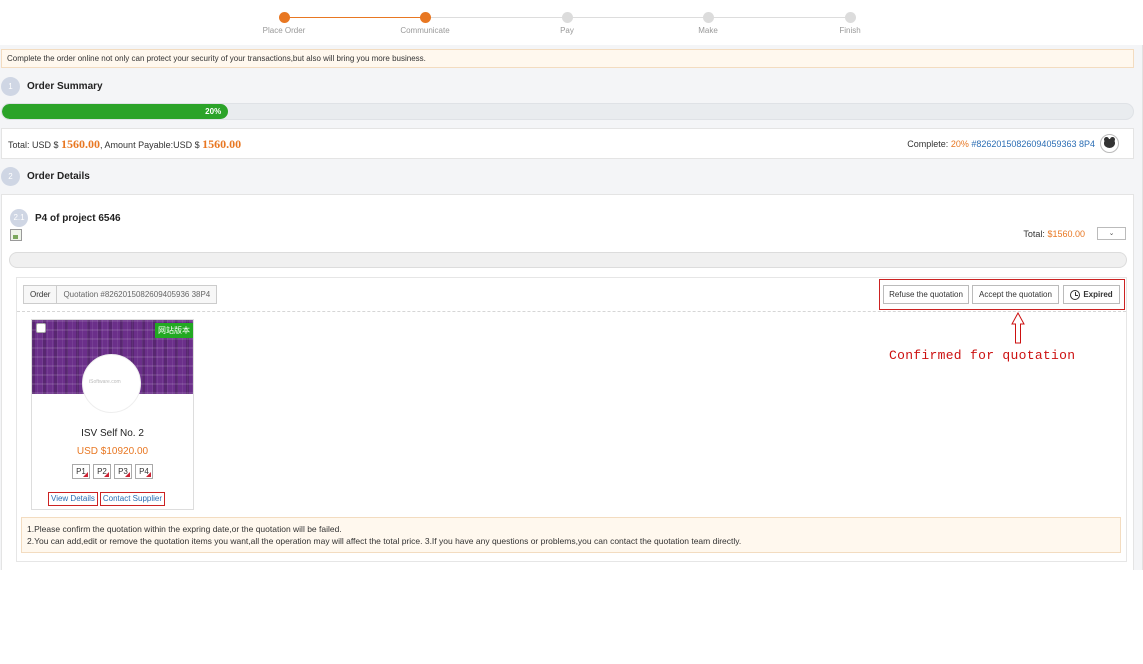 The image size is (1143, 664). What do you see at coordinates (1054, 234) in the screenshot?
I see `project-total: Total: $1560.00` at bounding box center [1054, 234].